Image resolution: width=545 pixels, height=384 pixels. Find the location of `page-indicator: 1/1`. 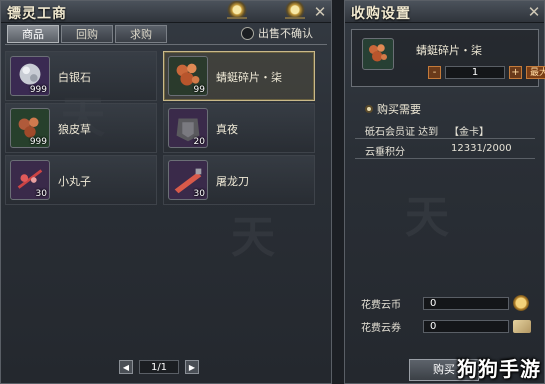

page-indicator: 1/1 is located at coordinates (159, 367).